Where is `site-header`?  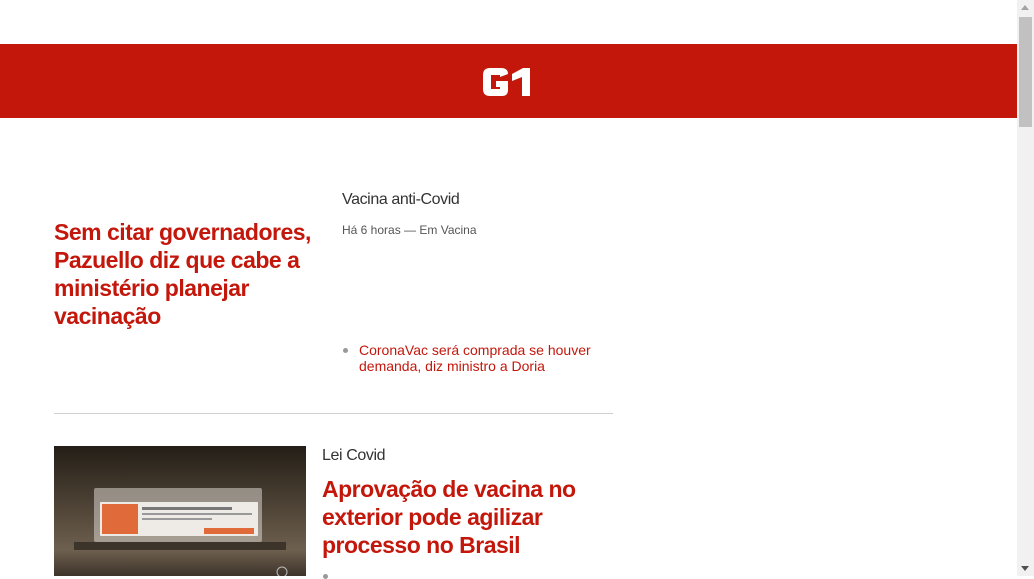 site-header is located at coordinates (508, 81).